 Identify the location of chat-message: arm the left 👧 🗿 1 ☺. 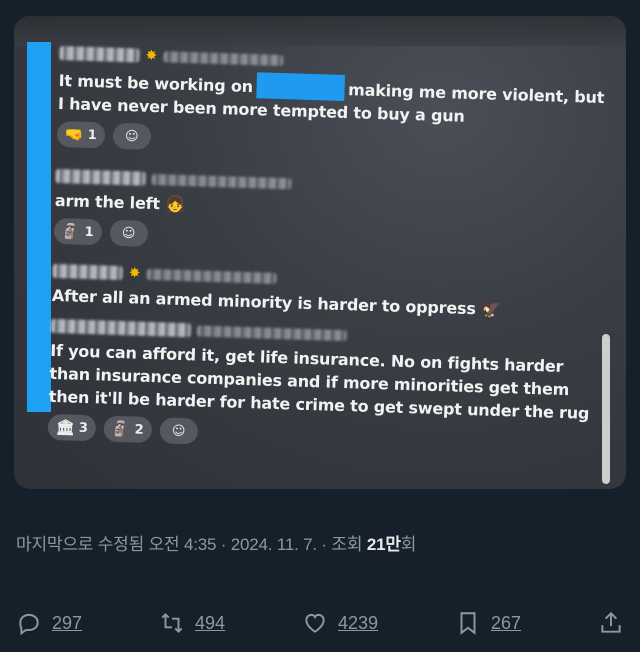
(327, 212).